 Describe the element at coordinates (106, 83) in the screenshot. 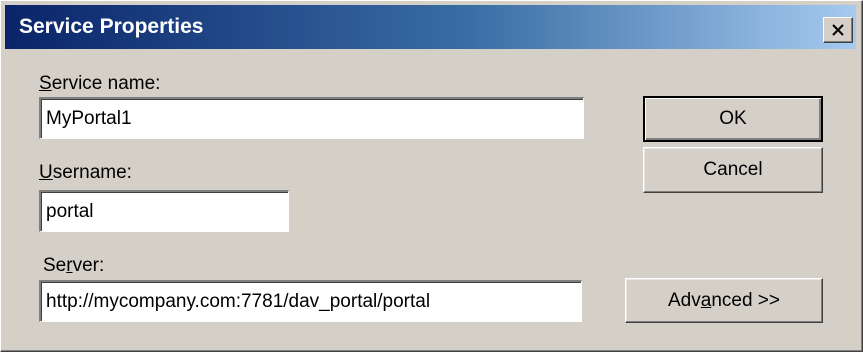

I see `service-name-label-text: ervice name:` at that location.